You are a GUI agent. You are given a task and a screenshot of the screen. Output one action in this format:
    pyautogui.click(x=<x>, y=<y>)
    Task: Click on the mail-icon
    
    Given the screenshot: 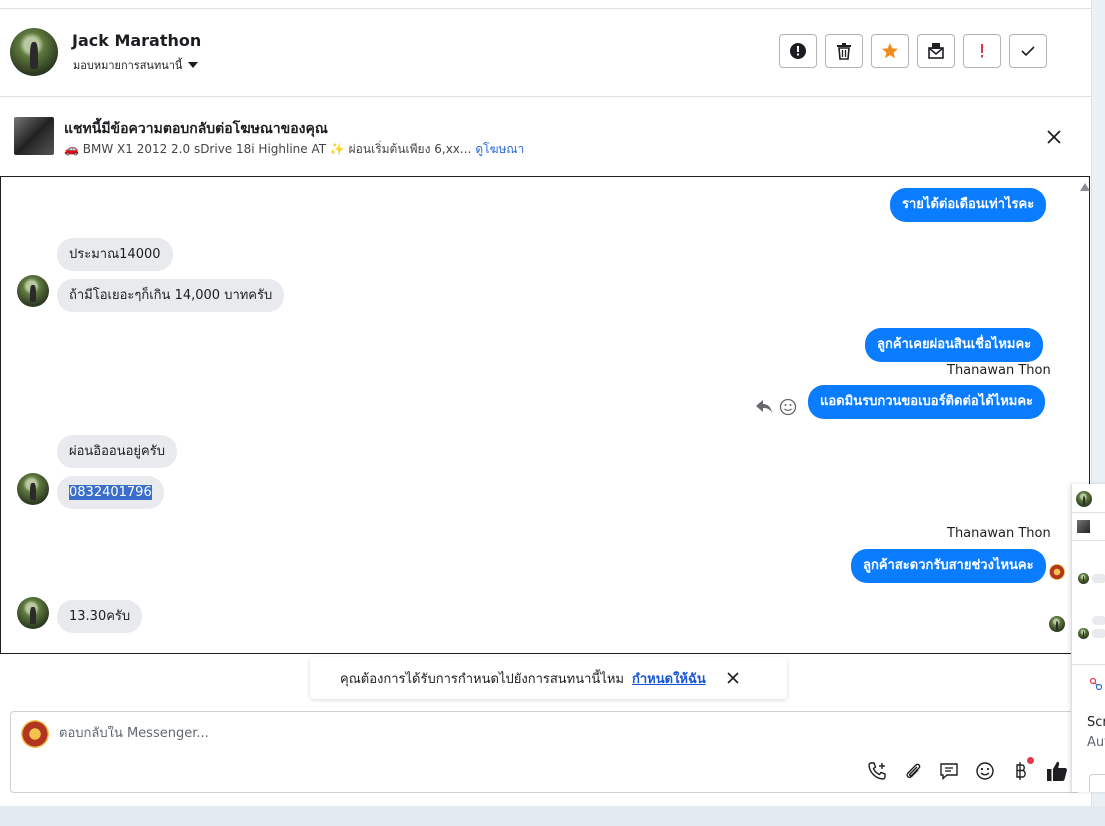 What is the action you would take?
    pyautogui.click(x=936, y=51)
    